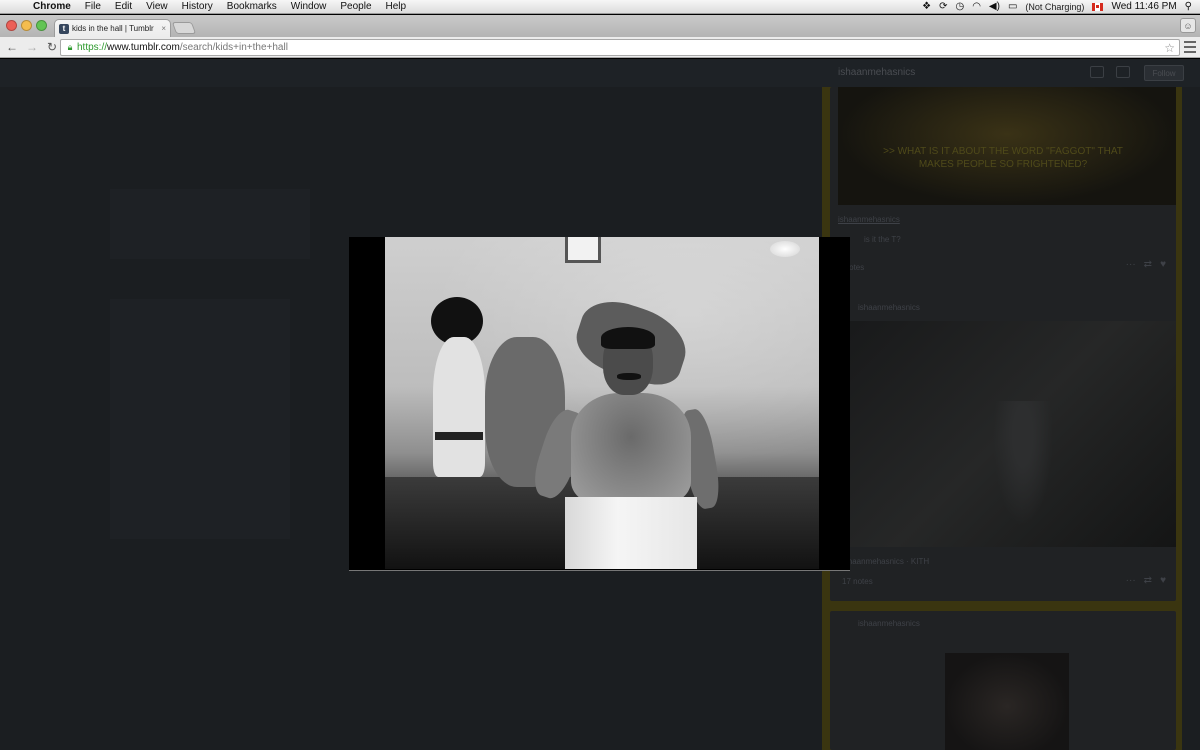 The width and height of the screenshot is (1200, 750). What do you see at coordinates (600, 73) in the screenshot?
I see `dashboard-header: ishaanmehasnics Follow` at bounding box center [600, 73].